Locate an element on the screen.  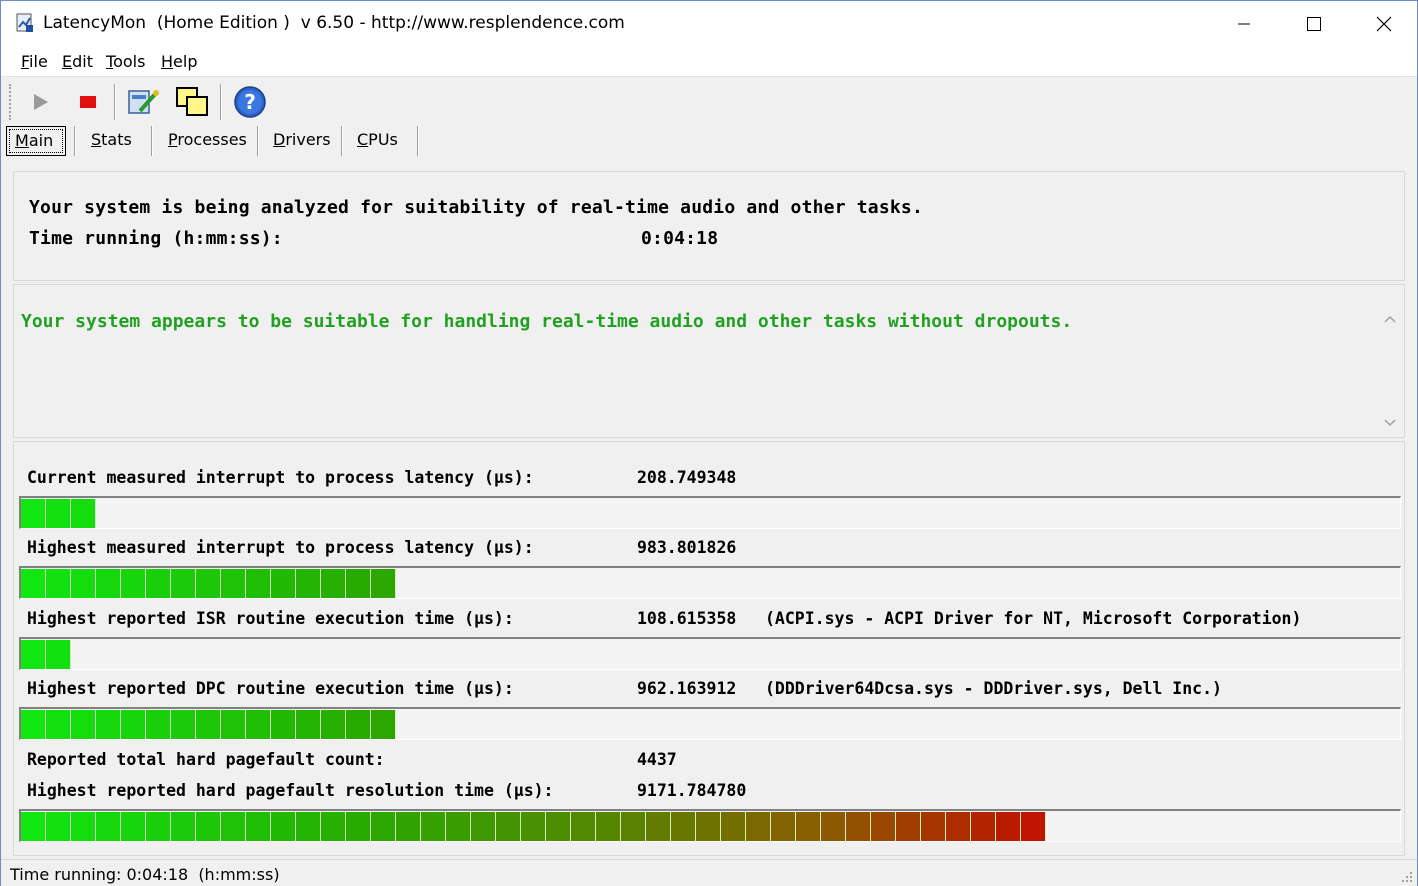
pagefault-time-value: 9171.784780 is located at coordinates (692, 790).